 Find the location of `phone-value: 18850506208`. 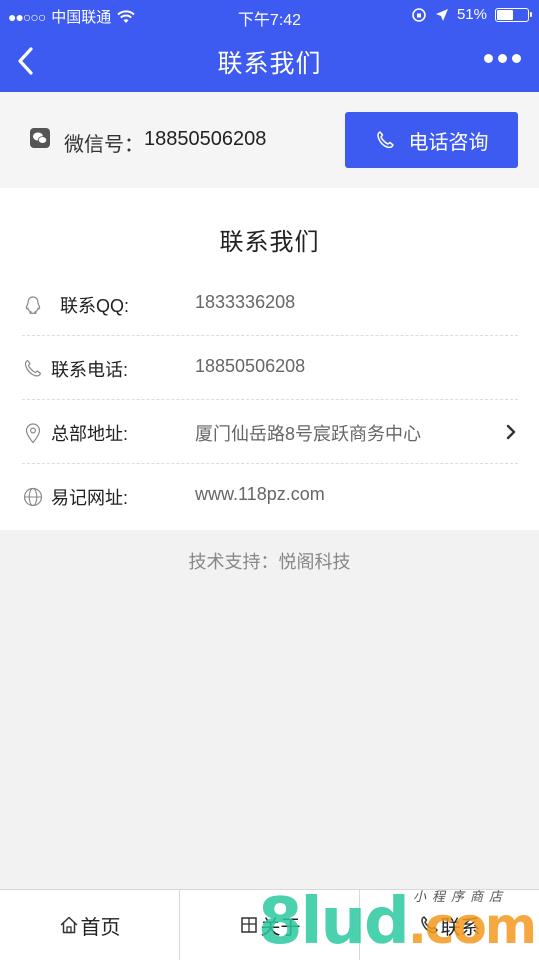

phone-value: 18850506208 is located at coordinates (250, 366).